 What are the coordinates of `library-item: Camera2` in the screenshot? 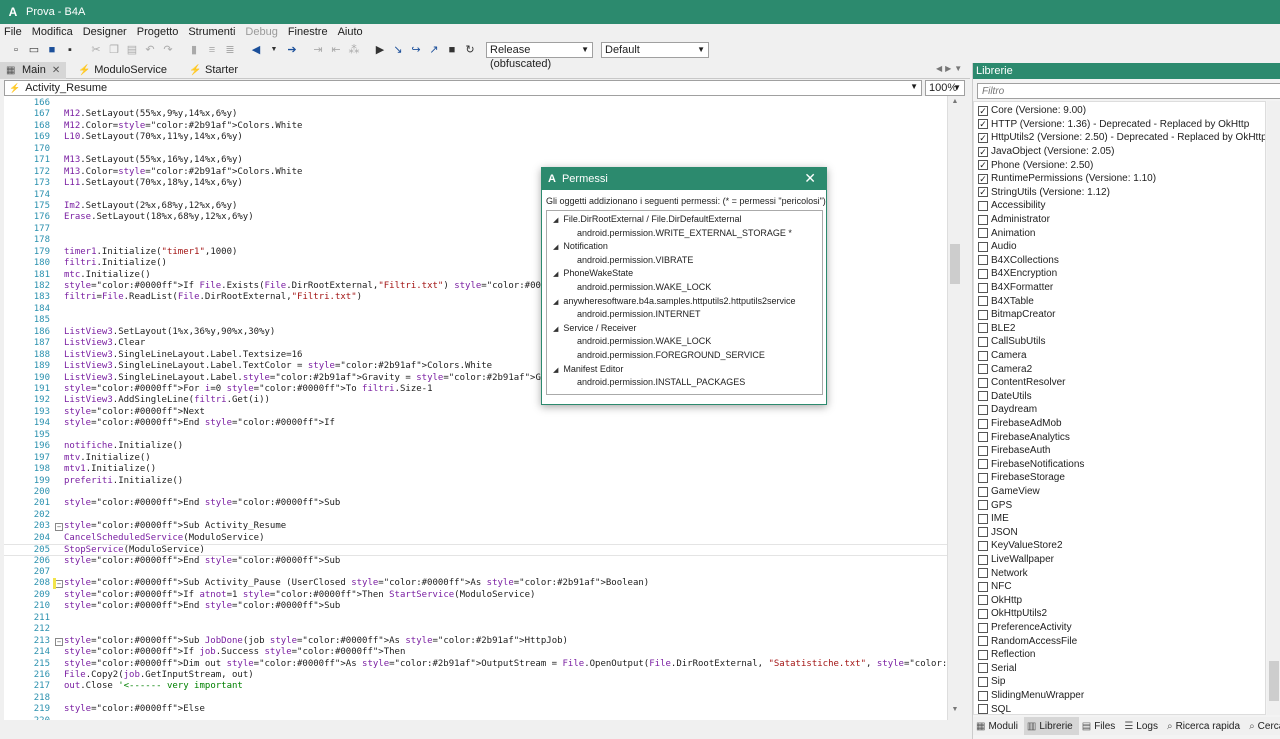 It's located at (1005, 369).